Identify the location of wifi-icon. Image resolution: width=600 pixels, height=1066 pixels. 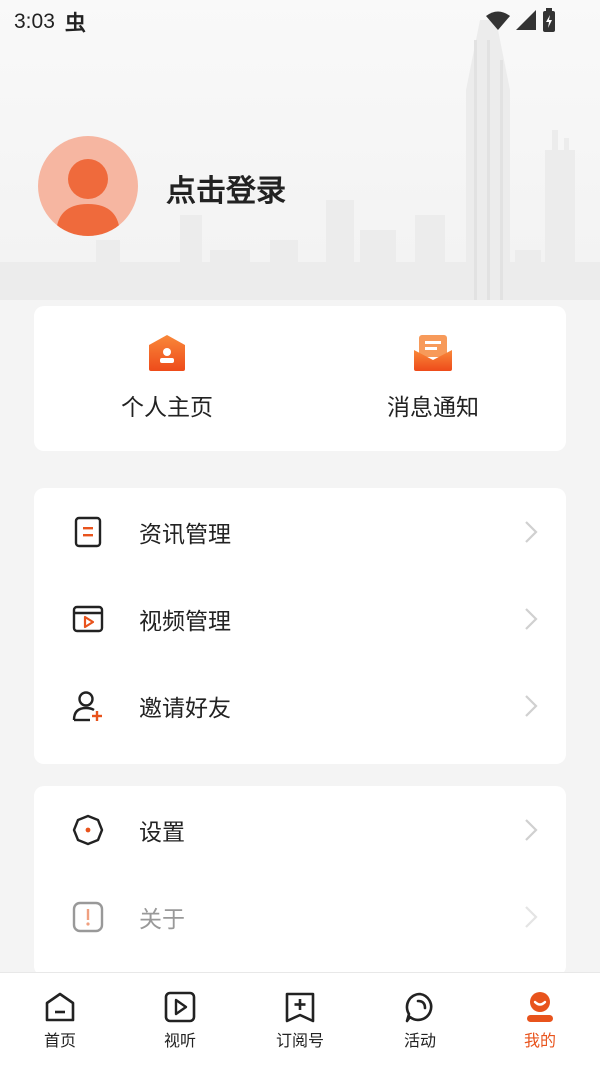
(498, 20).